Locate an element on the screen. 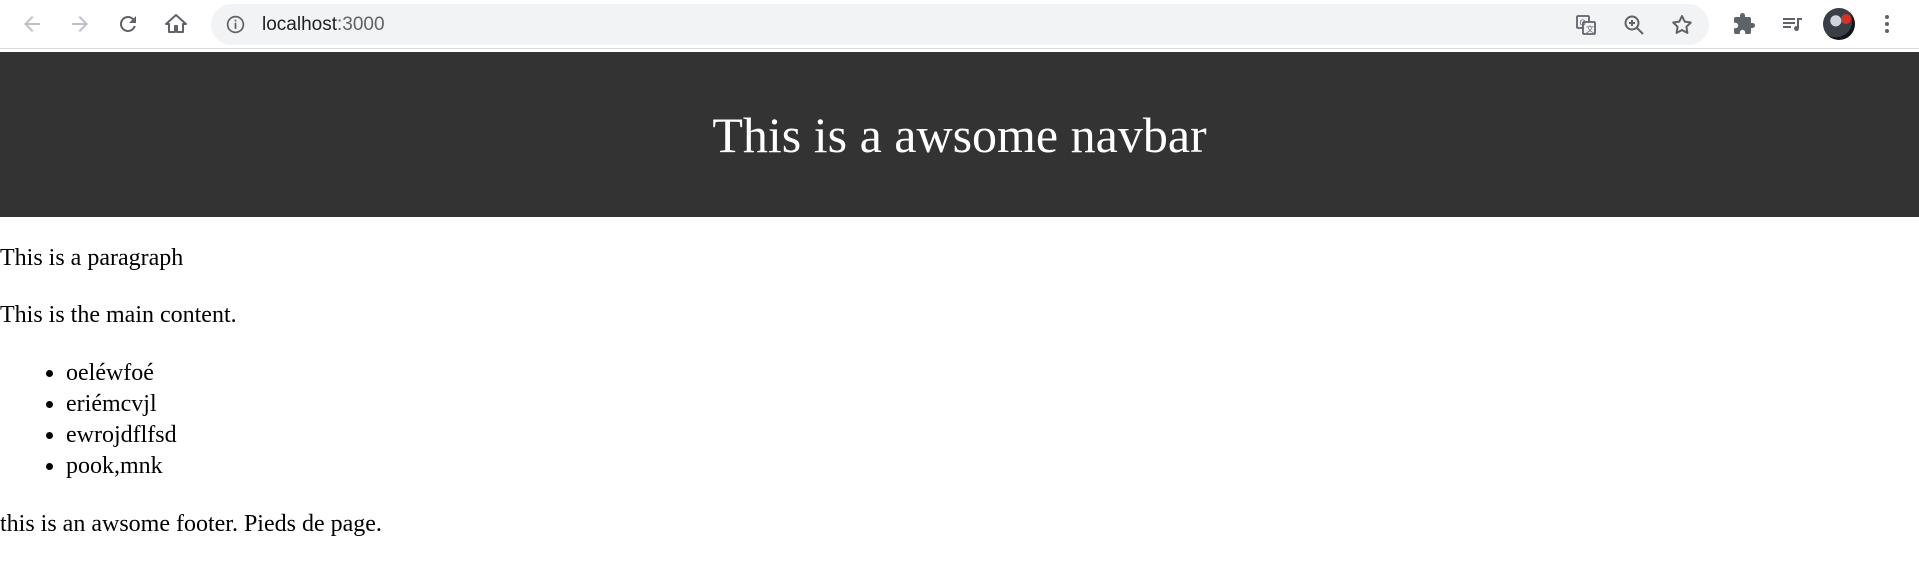  browser-toolbar: localhost:3000 G 文 is located at coordinates (959, 24).